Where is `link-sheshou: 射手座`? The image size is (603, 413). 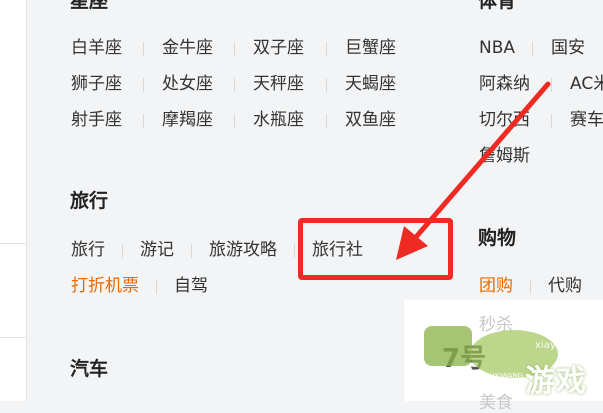
link-sheshou: 射手座 is located at coordinates (96, 120).